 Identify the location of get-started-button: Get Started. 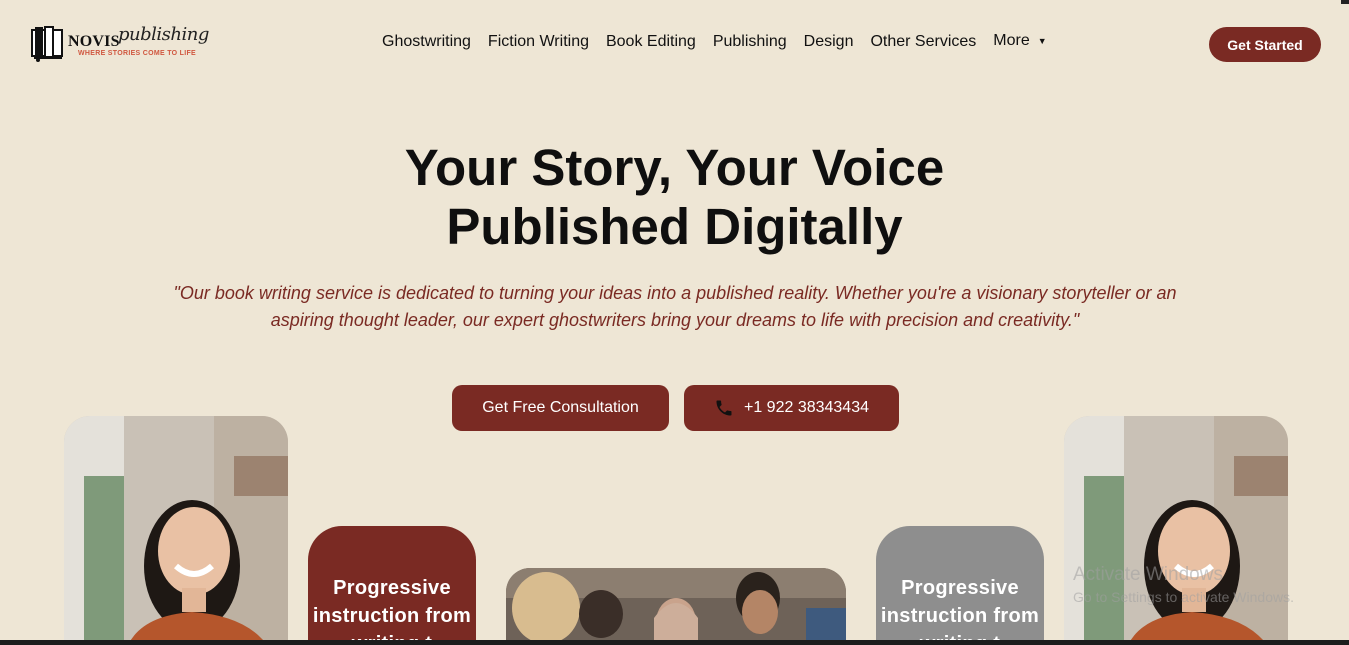
(1265, 44).